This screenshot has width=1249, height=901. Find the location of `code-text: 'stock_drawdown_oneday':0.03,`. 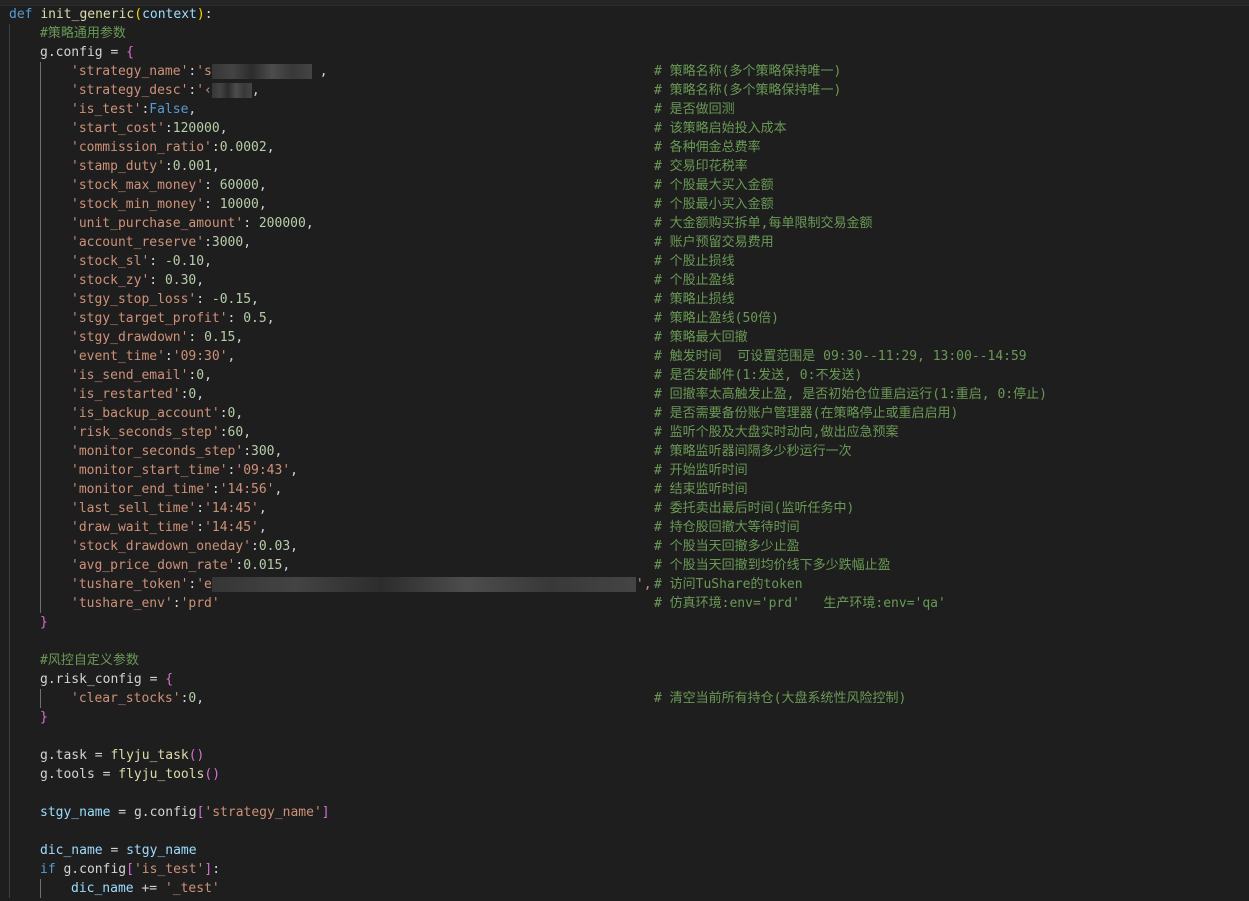

code-text: 'stock_drawdown_oneday':0.03, is located at coordinates (184, 546).